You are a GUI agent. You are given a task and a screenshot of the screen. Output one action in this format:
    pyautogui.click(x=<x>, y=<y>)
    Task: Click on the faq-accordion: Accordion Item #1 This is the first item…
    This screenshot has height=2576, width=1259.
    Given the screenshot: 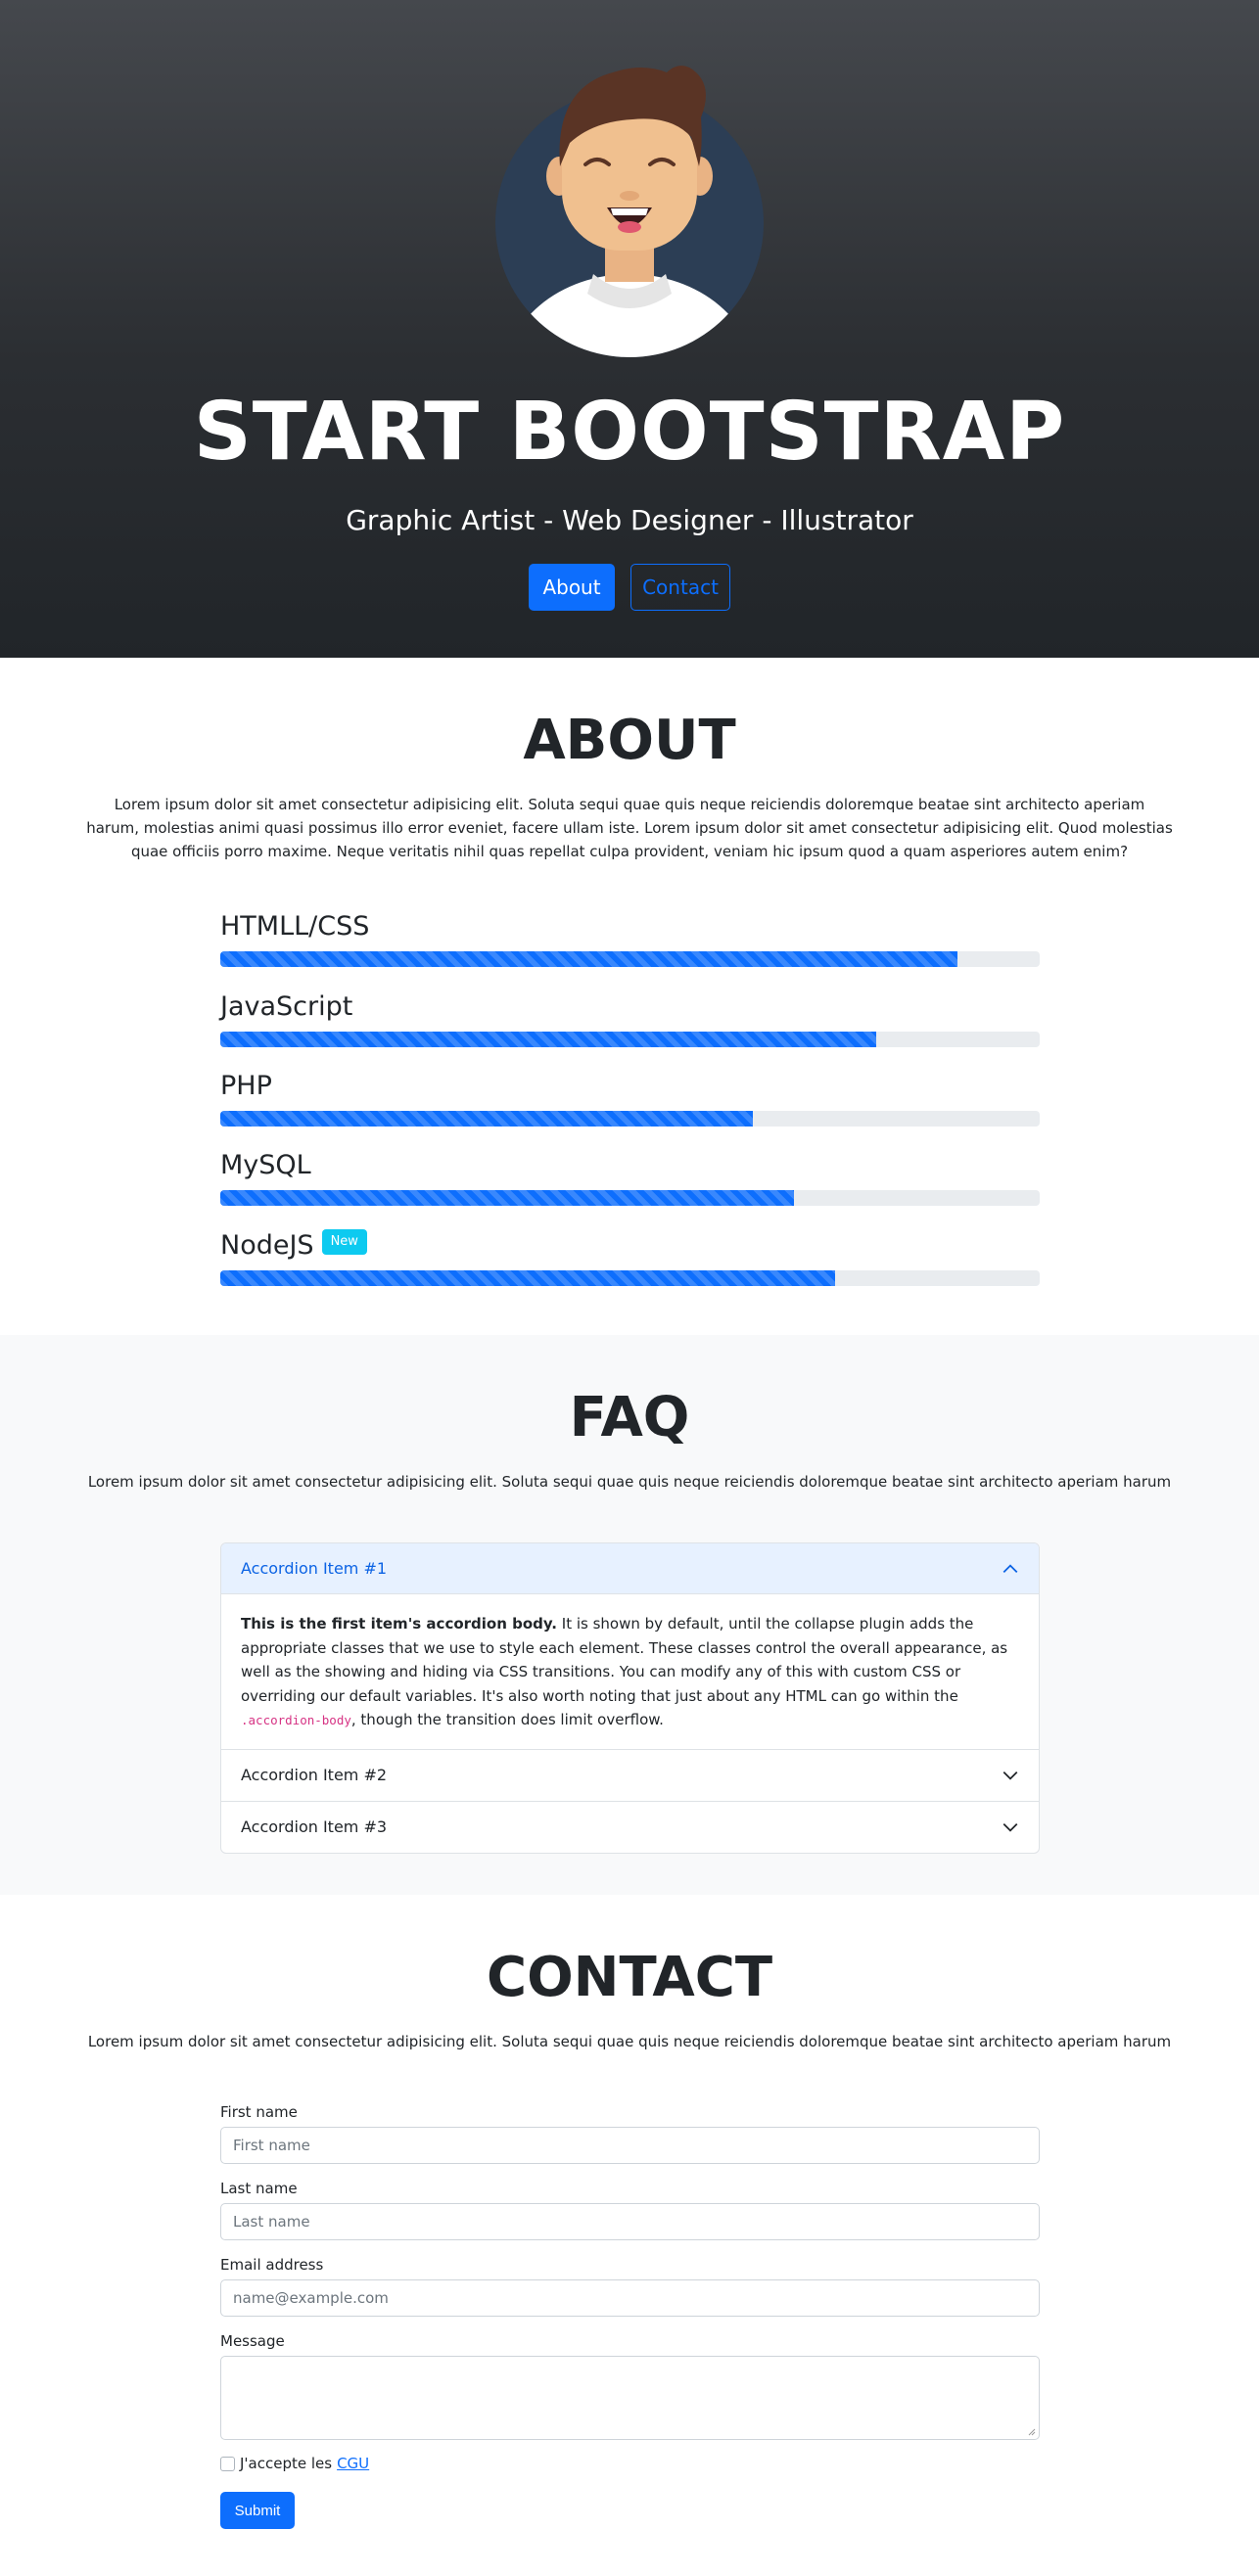 What is the action you would take?
    pyautogui.click(x=630, y=1698)
    